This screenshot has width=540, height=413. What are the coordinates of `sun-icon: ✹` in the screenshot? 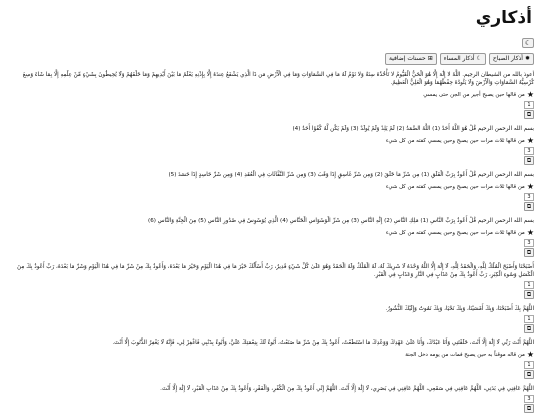 It's located at (527, 58).